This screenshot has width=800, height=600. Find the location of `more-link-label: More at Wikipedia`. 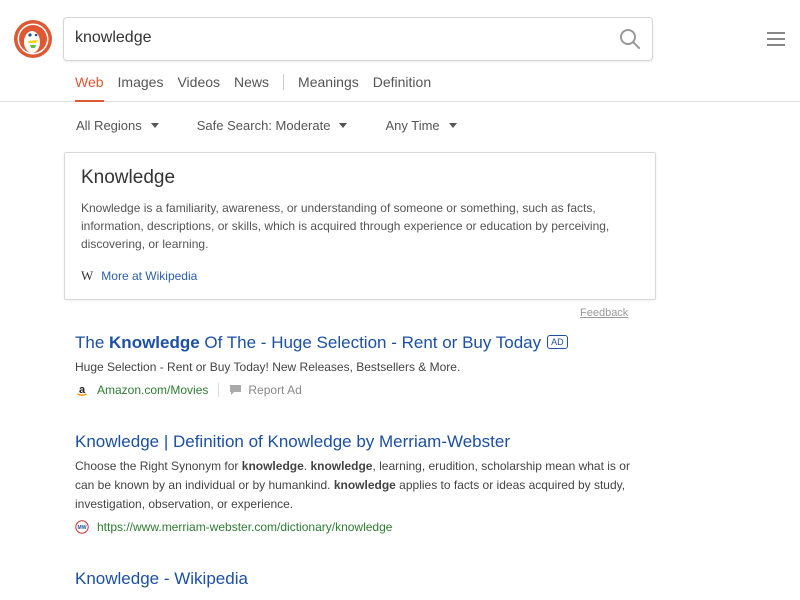

more-link-label: More at Wikipedia is located at coordinates (149, 276).